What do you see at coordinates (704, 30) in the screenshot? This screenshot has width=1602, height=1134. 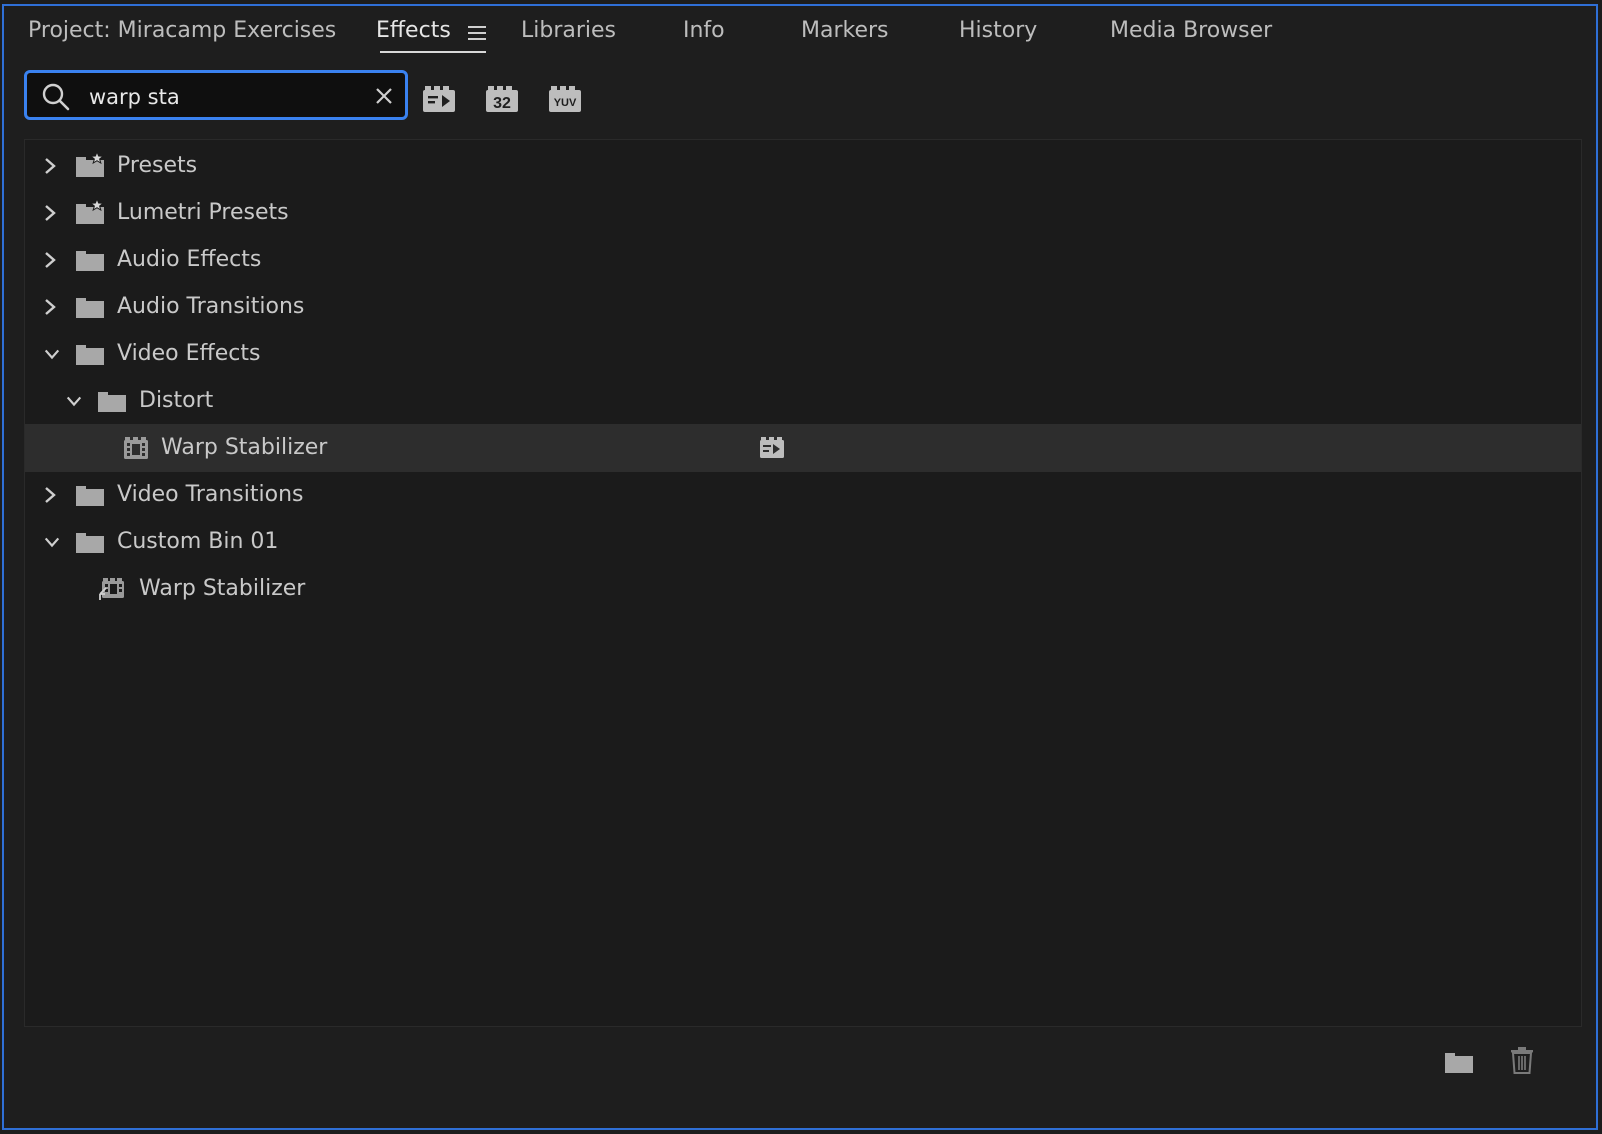 I see `tab-info: Info` at bounding box center [704, 30].